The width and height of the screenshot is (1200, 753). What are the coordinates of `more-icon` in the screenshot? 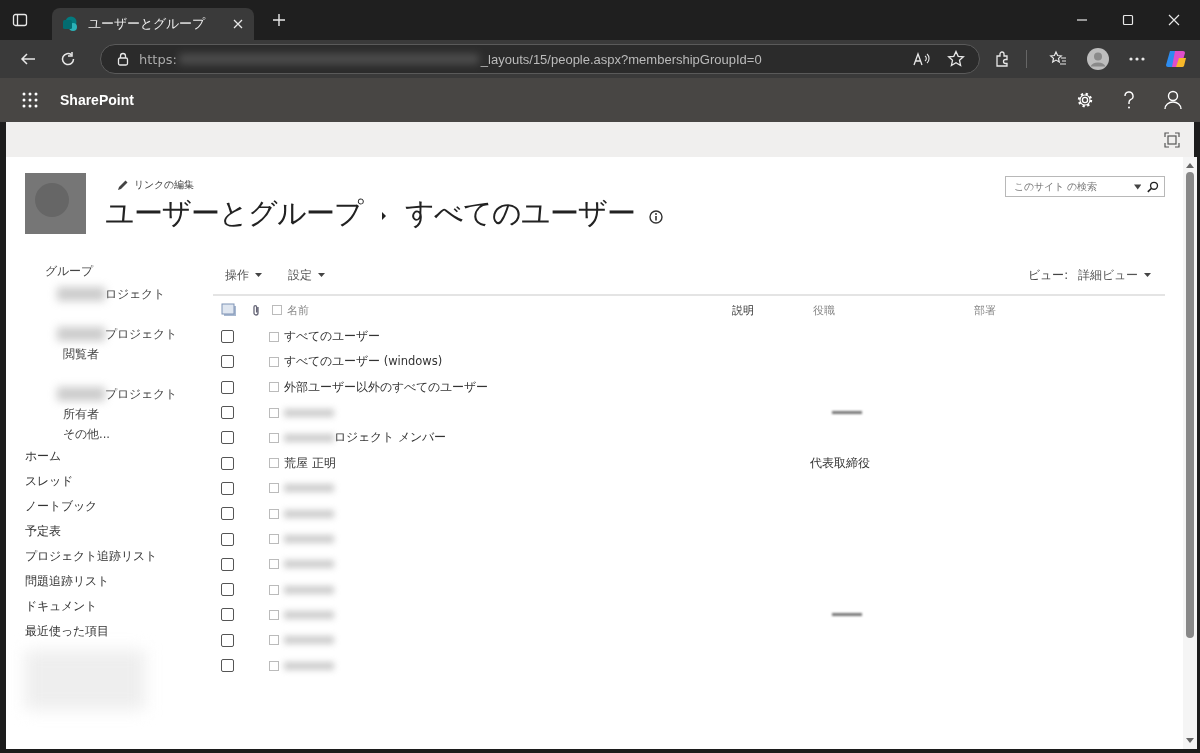 It's located at (1137, 59).